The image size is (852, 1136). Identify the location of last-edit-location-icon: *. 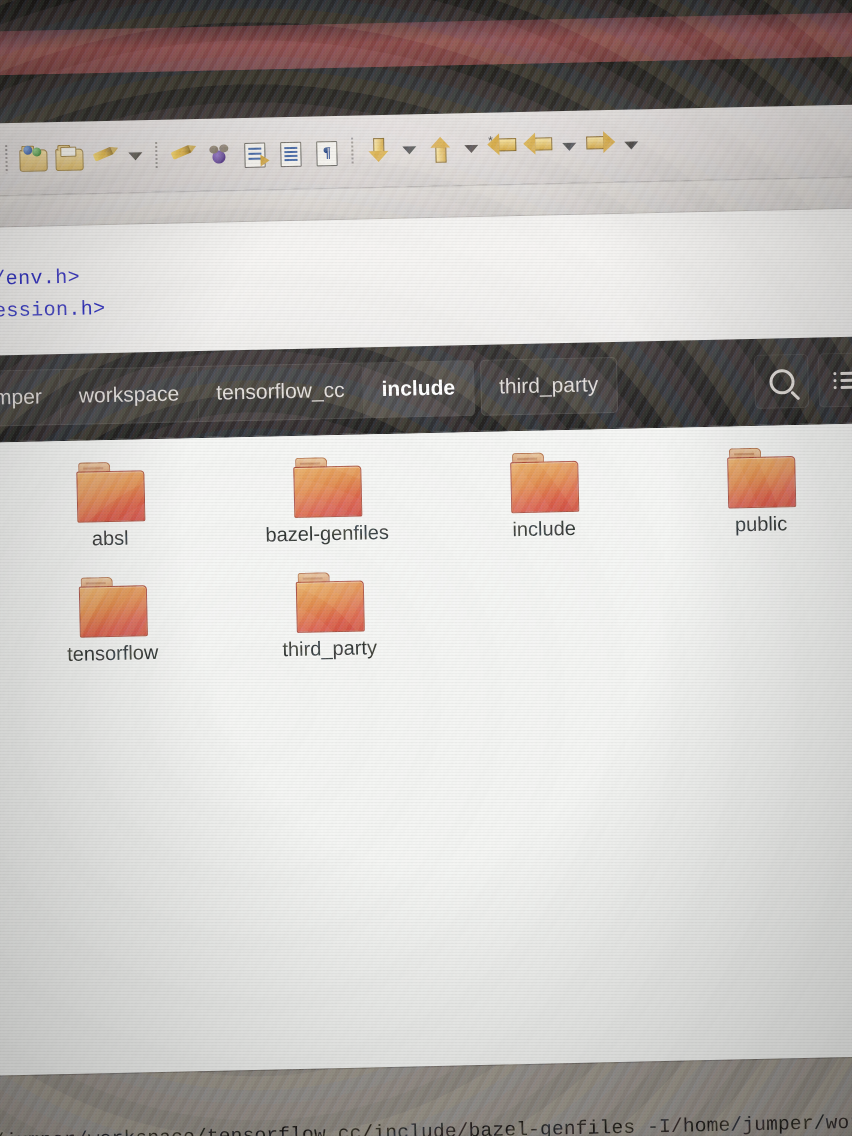
(502, 148).